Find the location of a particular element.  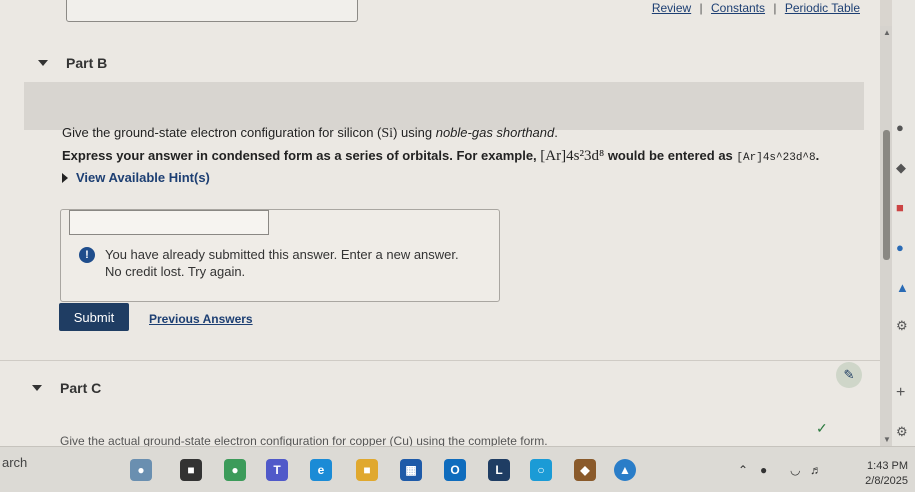

instruction-example: [Ar]4s²3d⁸ is located at coordinates (572, 156).